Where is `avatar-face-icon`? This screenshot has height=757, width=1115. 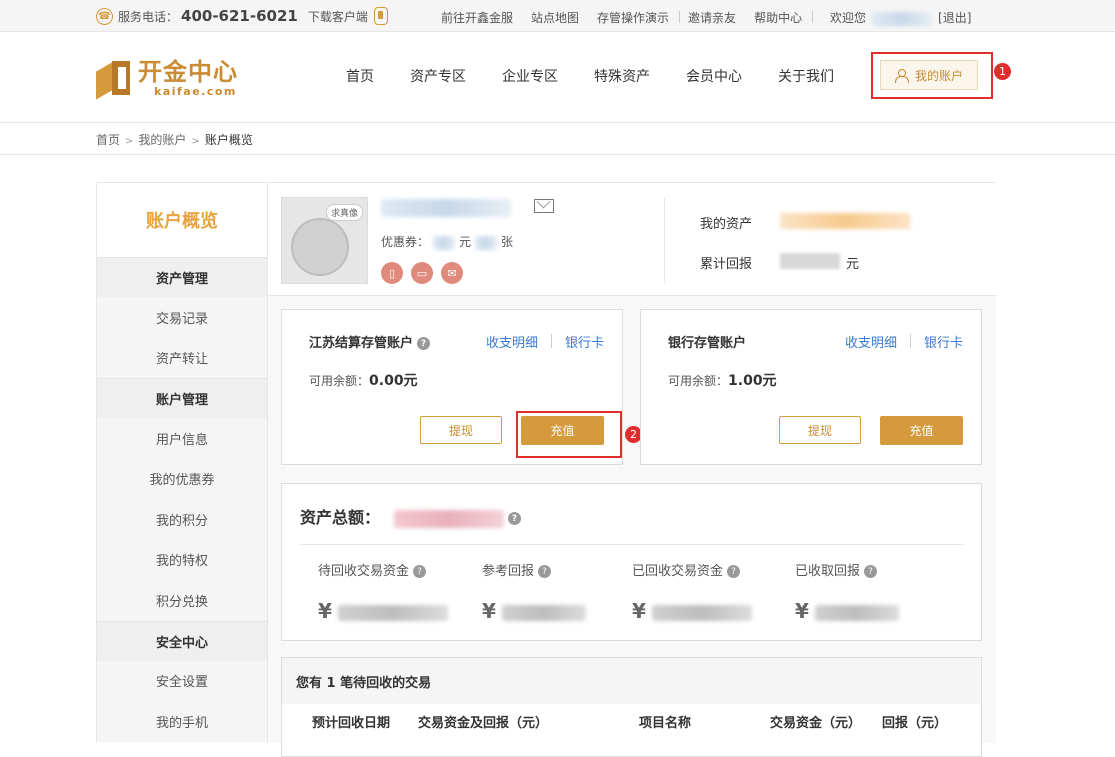 avatar-face-icon is located at coordinates (320, 247).